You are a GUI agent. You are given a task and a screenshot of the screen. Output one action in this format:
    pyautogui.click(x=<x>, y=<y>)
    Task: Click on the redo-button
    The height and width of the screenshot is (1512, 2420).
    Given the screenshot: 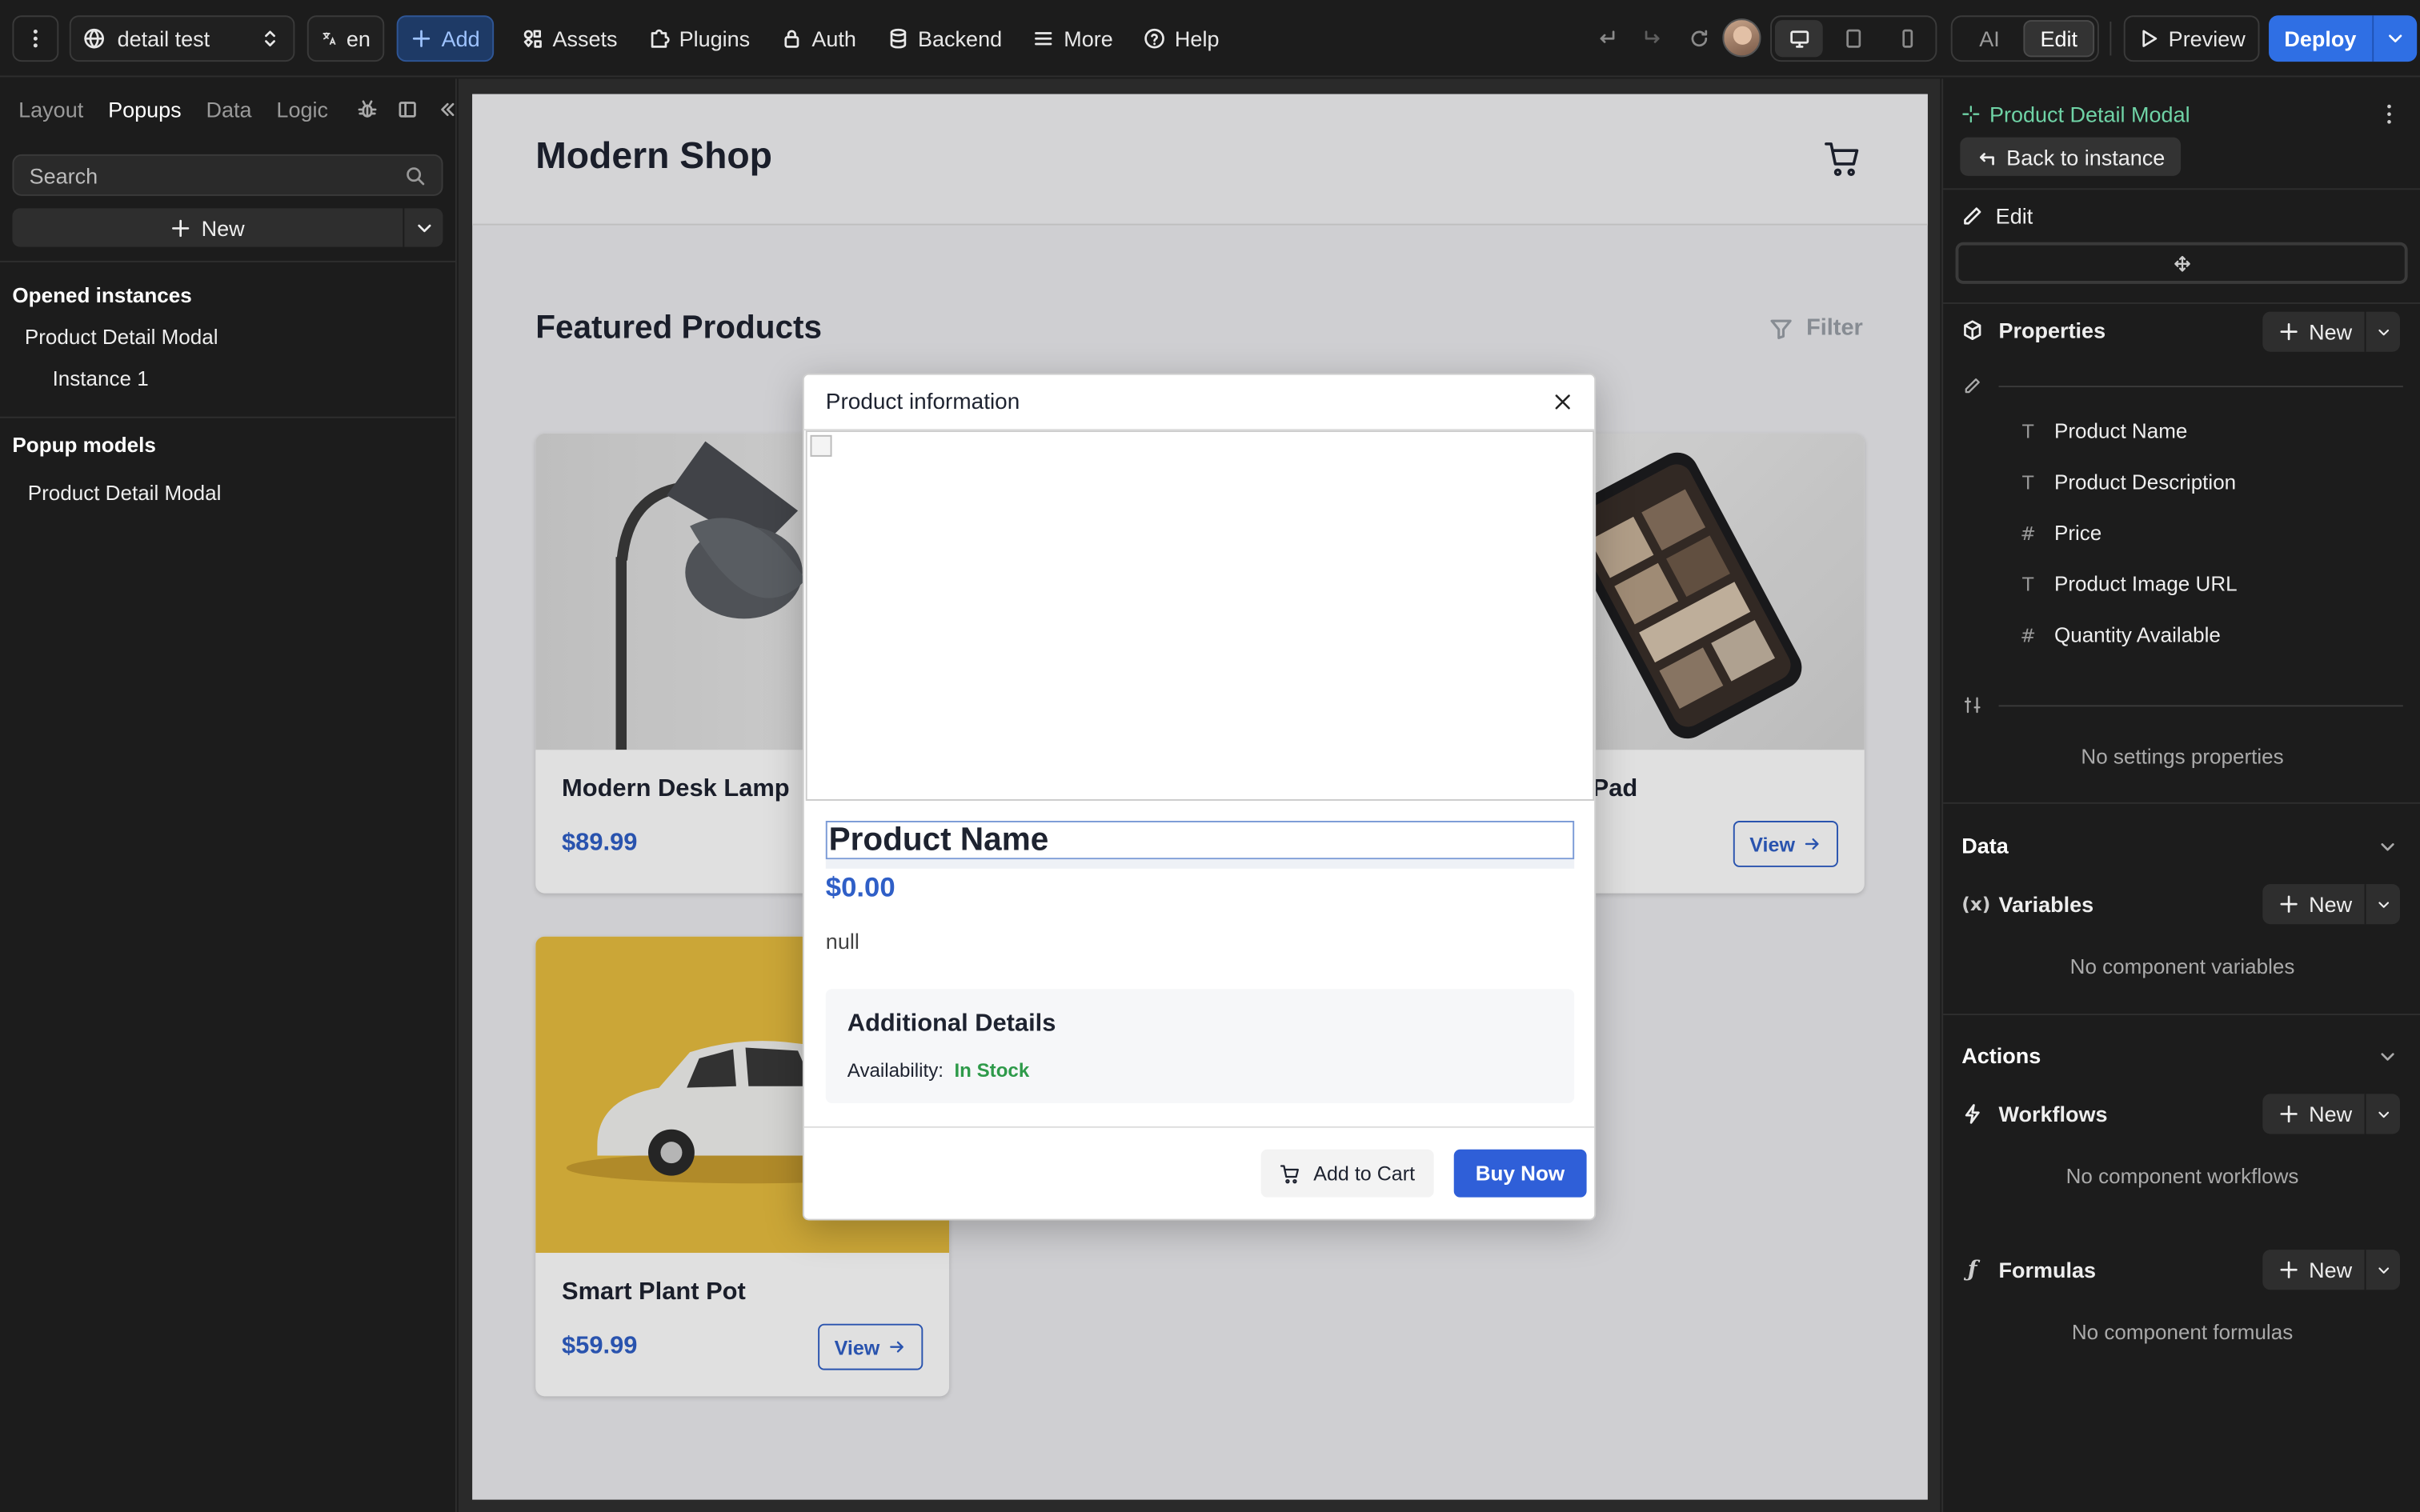 What is the action you would take?
    pyautogui.click(x=1653, y=38)
    